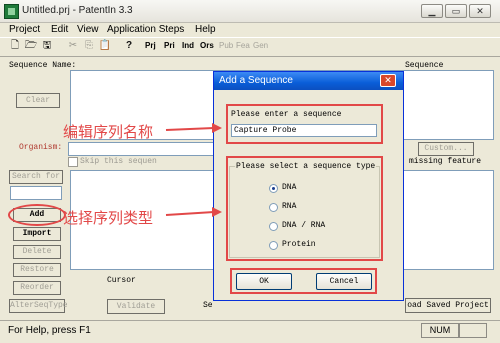 The width and height of the screenshot is (500, 343). I want to click on annotation-arrows, so click(193, 170).